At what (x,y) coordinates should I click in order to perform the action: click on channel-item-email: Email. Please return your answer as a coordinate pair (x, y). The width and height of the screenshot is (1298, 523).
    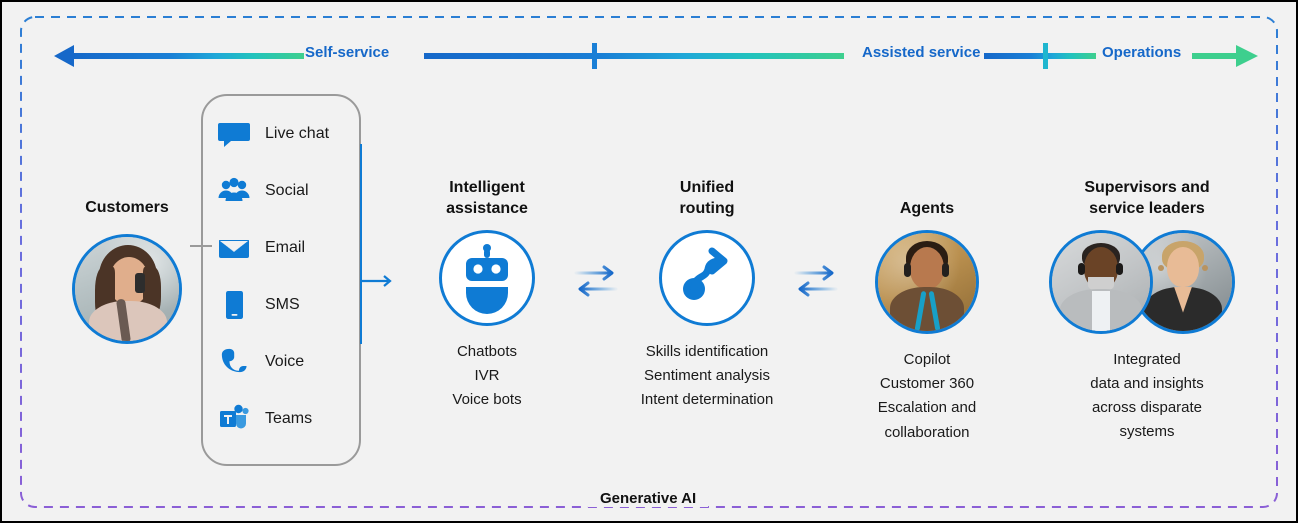
    Looking at the image, I should click on (292, 248).